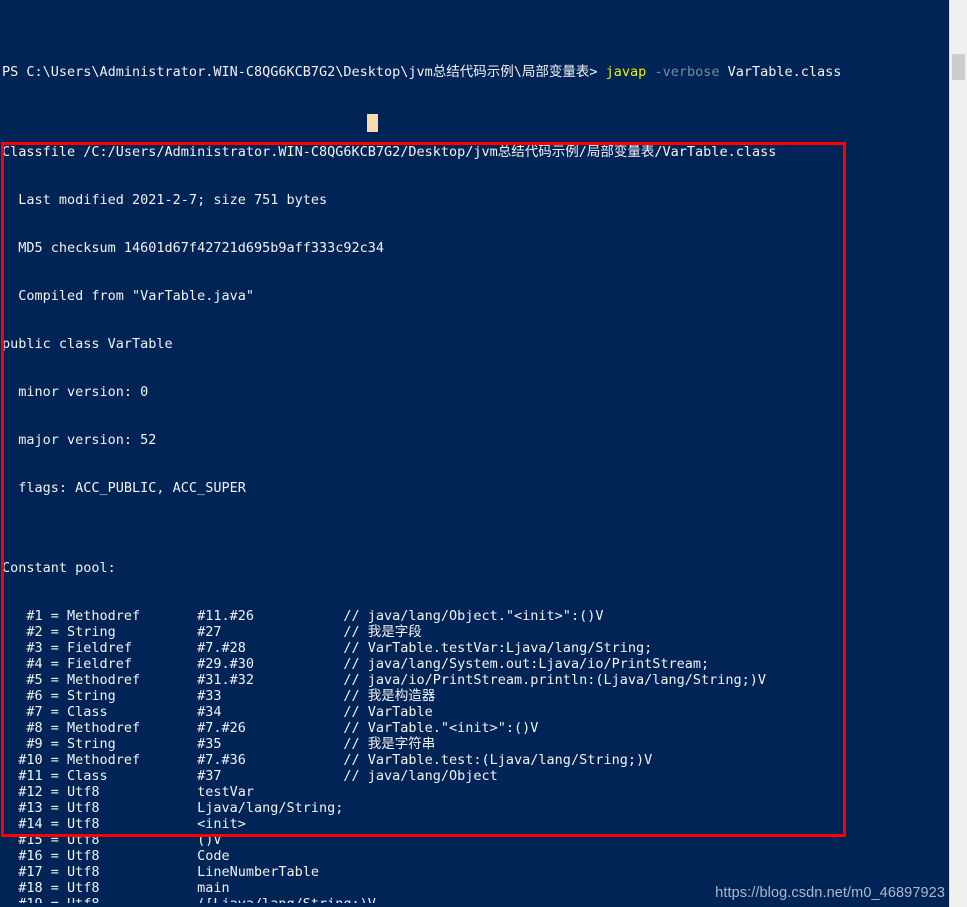  I want to click on console-scrollbar-thumb, so click(958, 67).